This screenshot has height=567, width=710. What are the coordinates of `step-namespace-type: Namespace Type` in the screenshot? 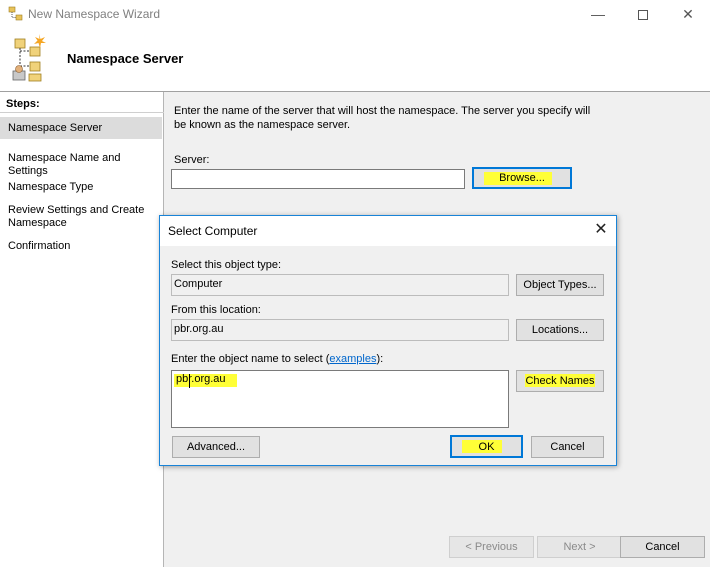 It's located at (81, 187).